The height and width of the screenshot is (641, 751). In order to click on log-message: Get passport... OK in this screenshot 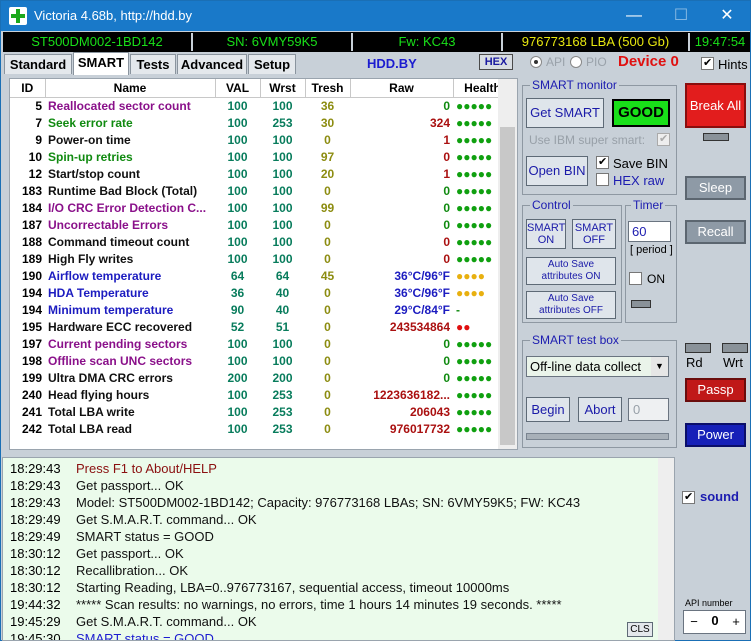, I will do `click(130, 553)`.